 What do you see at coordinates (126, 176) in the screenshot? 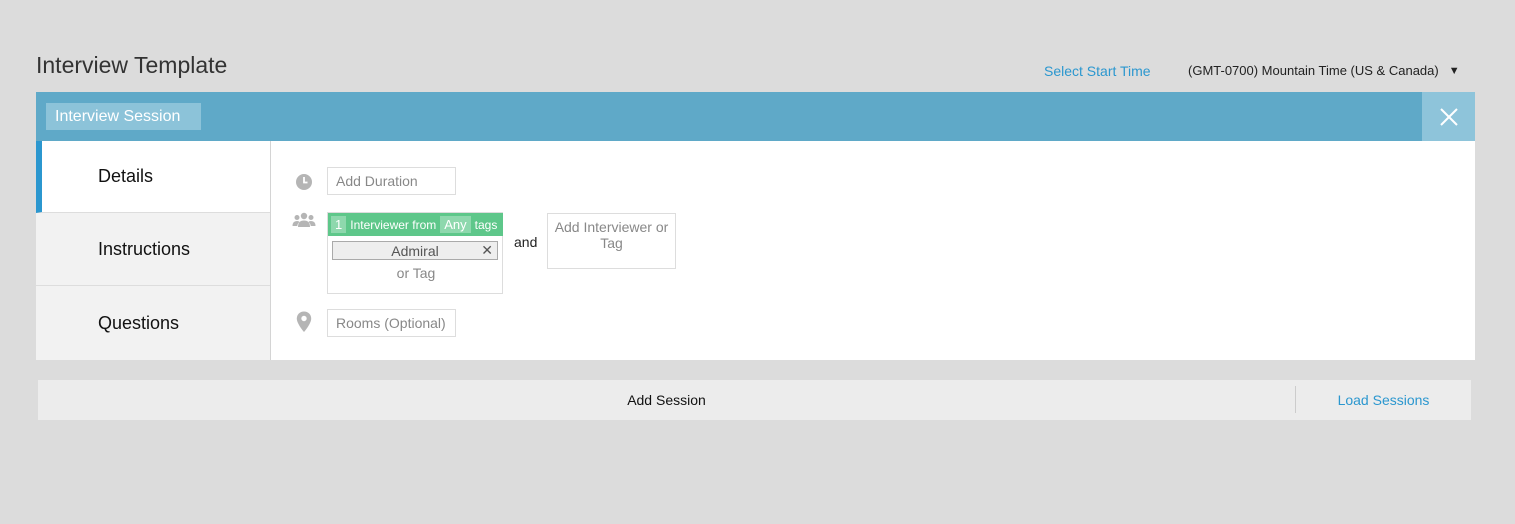
I see `tab-details-label: Details` at bounding box center [126, 176].